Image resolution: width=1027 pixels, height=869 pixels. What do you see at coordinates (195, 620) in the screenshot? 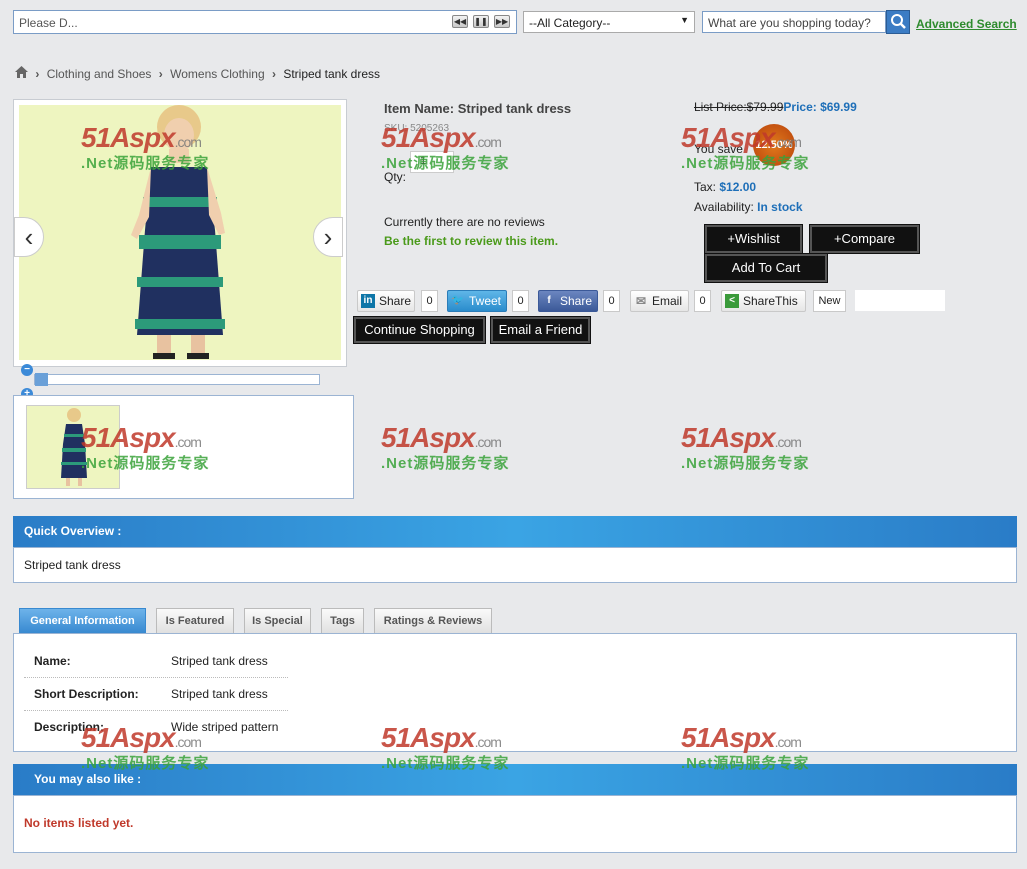
I see `tab-is-featured: Is Featured` at bounding box center [195, 620].